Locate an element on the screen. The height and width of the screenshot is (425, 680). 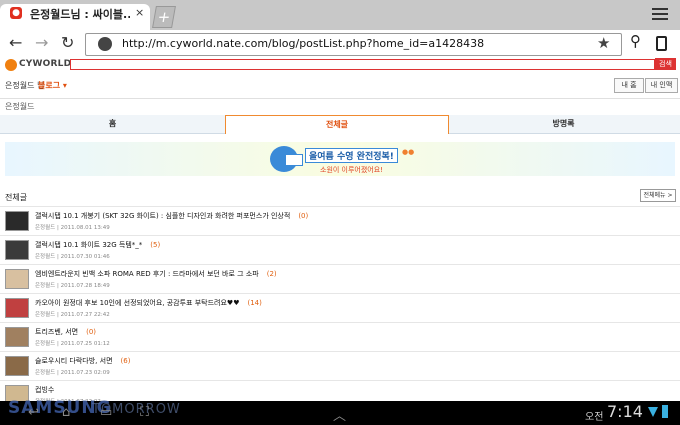
post-title: 컵빙수 is located at coordinates (48, 390).